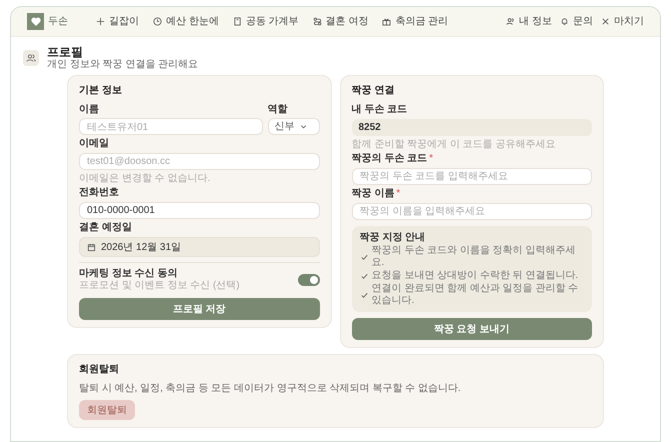  I want to click on bell-icon, so click(564, 21).